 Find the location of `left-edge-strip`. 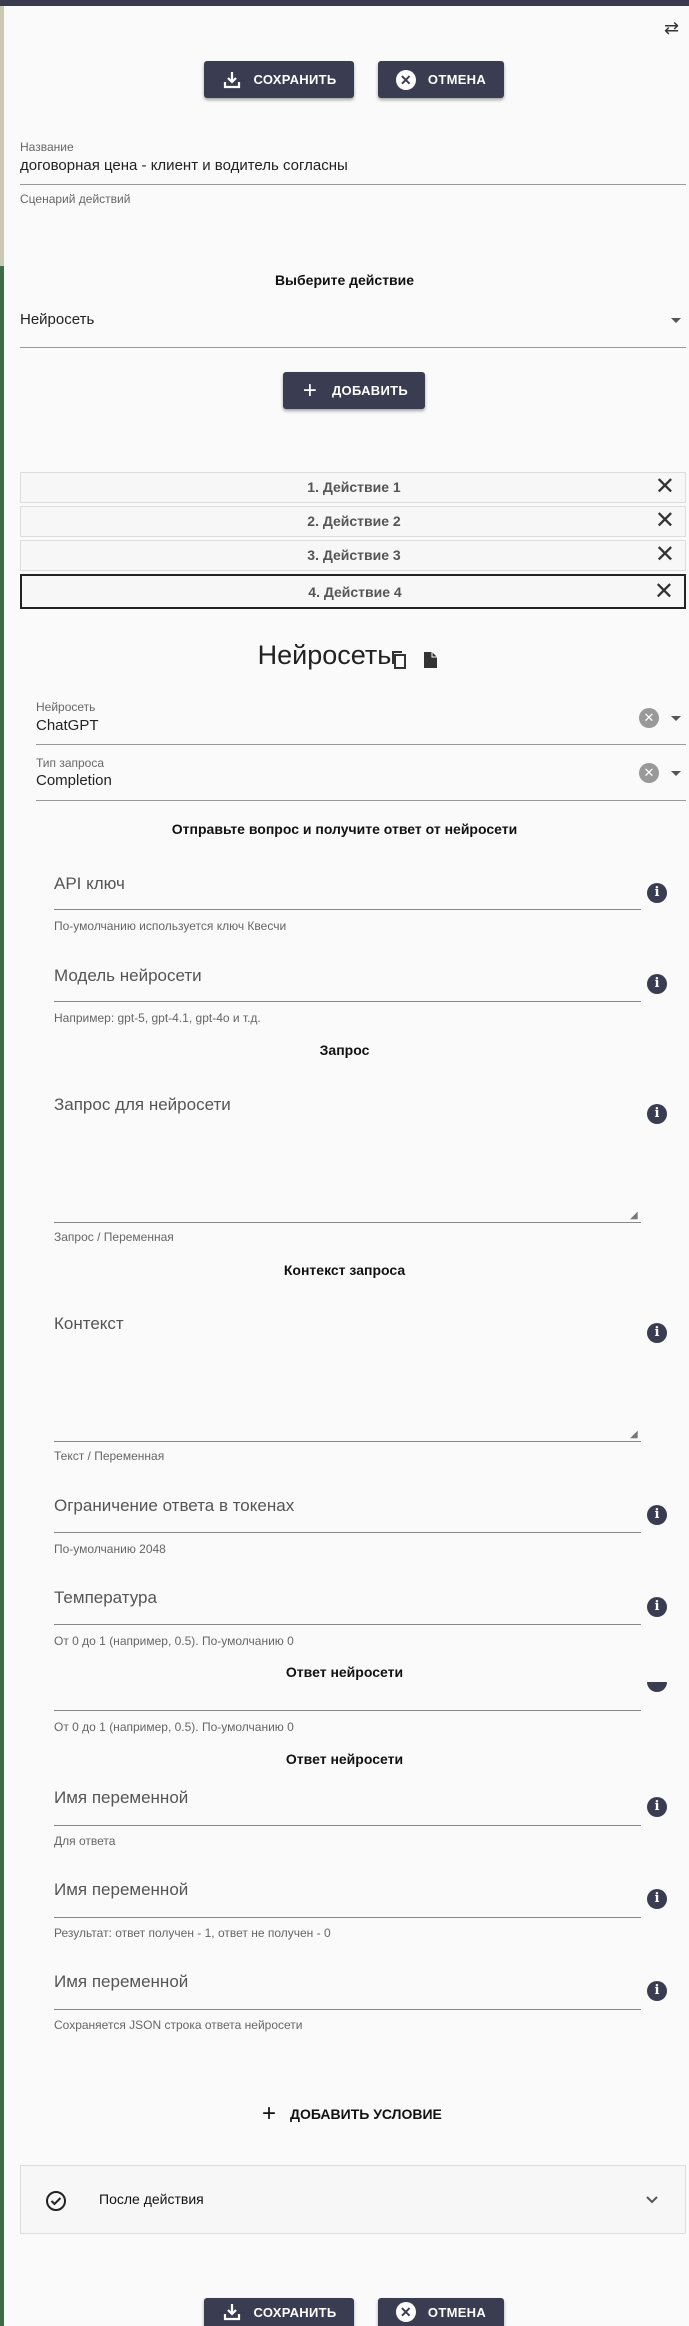

left-edge-strip is located at coordinates (2, 1166).